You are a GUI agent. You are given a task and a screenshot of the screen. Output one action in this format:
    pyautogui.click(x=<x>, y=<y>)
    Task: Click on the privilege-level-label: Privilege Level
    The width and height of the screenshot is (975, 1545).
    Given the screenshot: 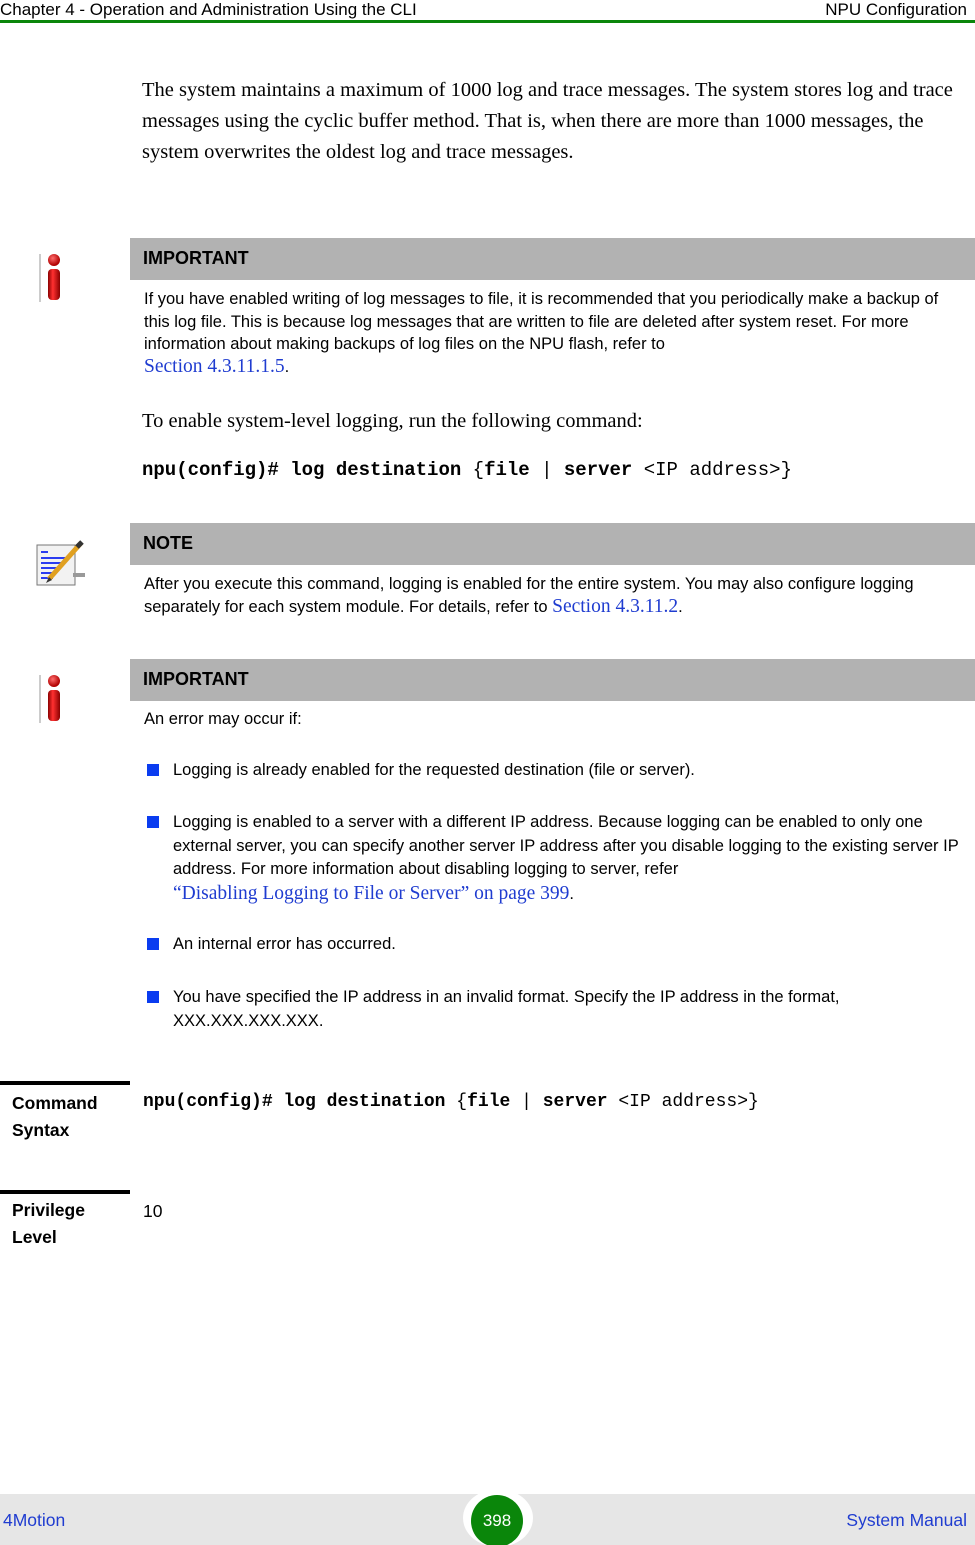 What is the action you would take?
    pyautogui.click(x=48, y=1223)
    